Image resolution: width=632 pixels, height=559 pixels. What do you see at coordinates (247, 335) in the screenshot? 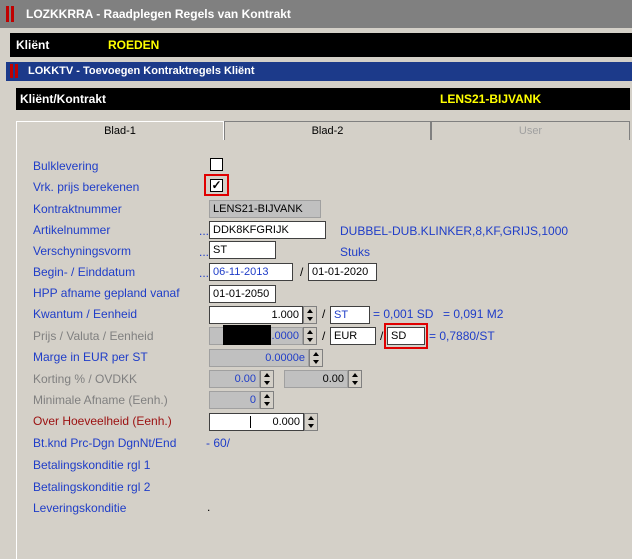
I see `redacted-block` at bounding box center [247, 335].